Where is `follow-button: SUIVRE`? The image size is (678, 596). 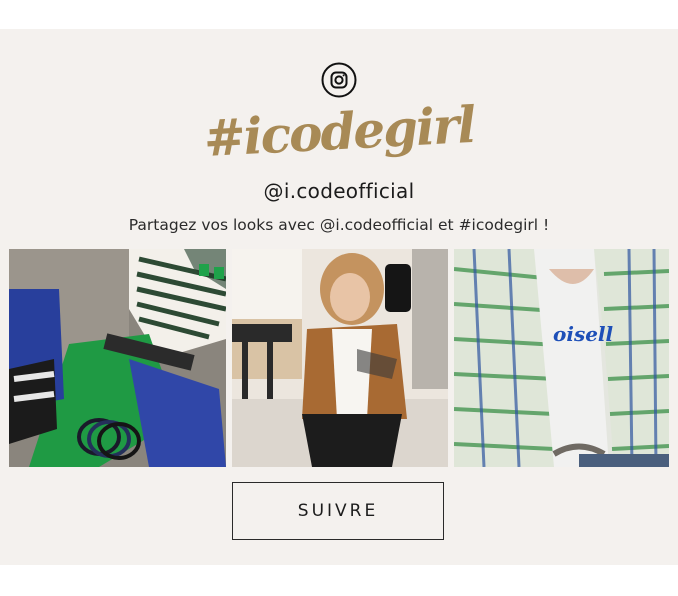
follow-button: SUIVRE is located at coordinates (338, 511).